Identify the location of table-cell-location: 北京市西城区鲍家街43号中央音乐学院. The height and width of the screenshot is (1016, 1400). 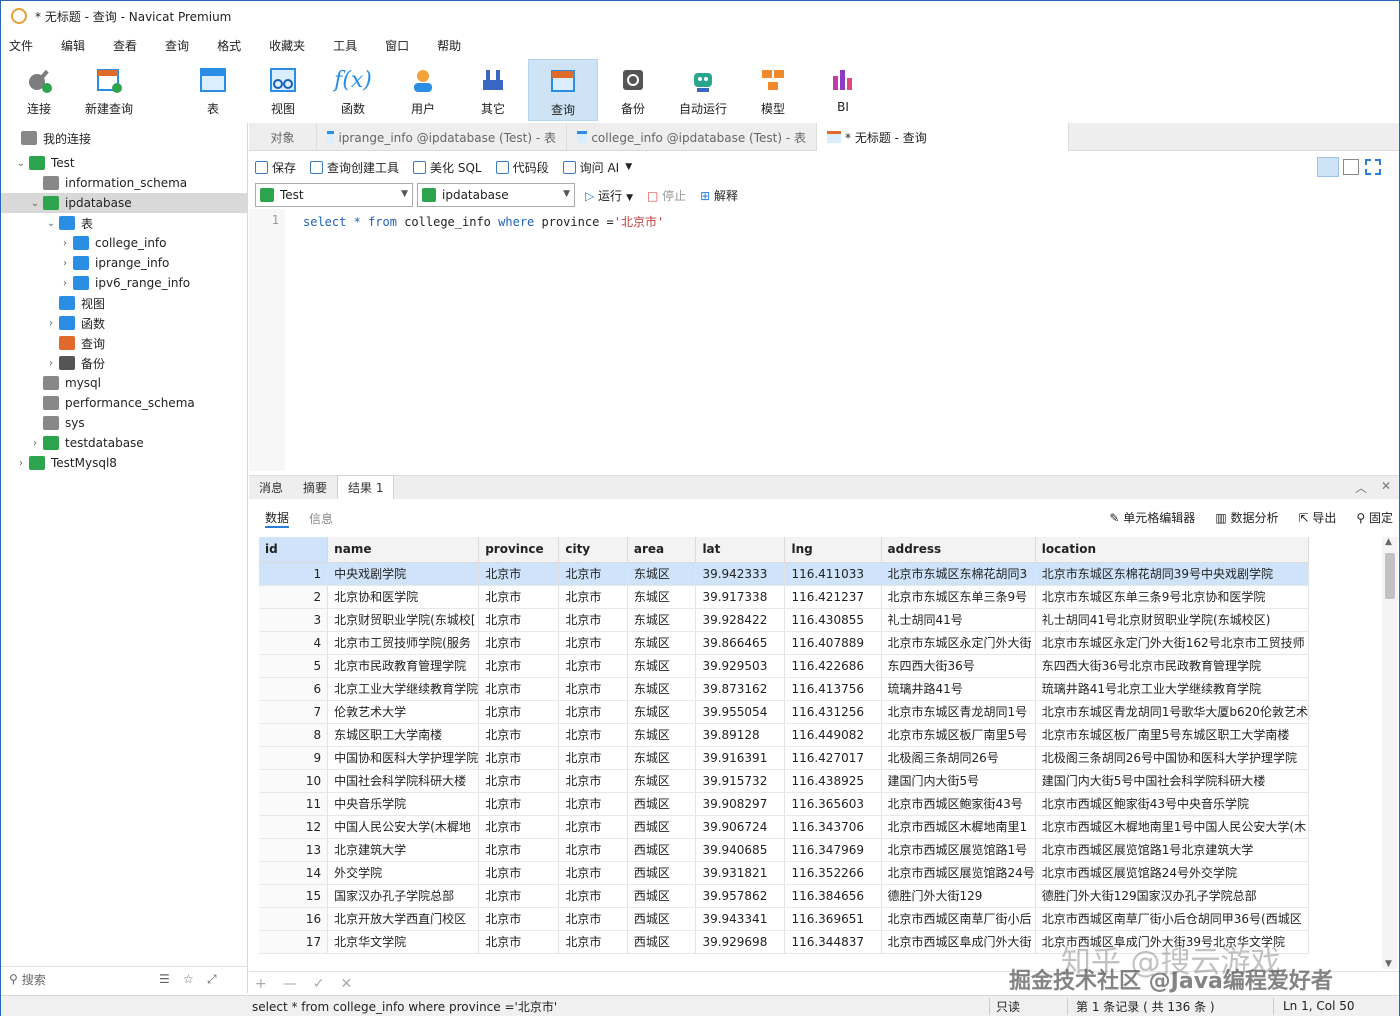
(1172, 804).